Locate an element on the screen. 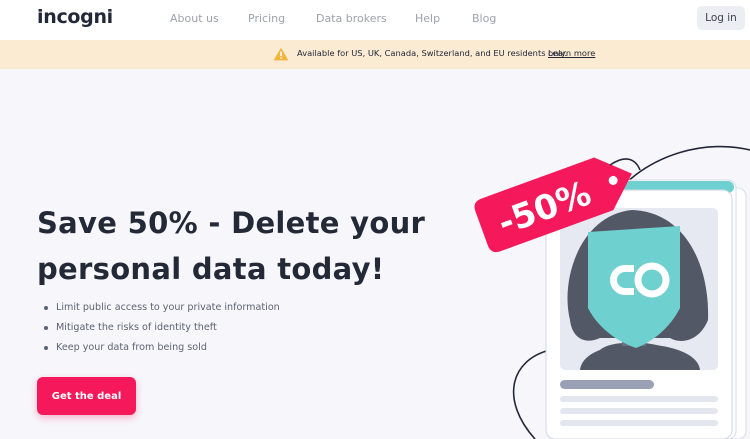 The width and height of the screenshot is (750, 439). main-nav: About us Pricing Data brokers Help Blog is located at coordinates (375, 20).